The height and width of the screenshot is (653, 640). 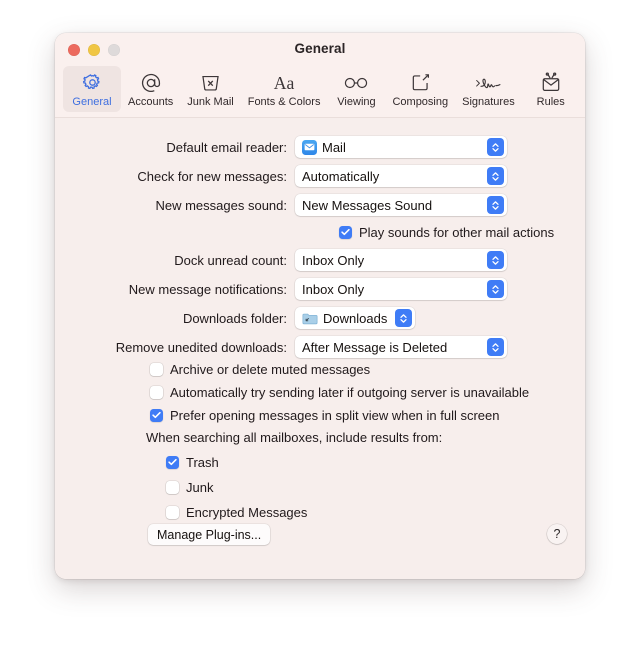 What do you see at coordinates (345, 232) in the screenshot?
I see `play-sounds-checkbox` at bounding box center [345, 232].